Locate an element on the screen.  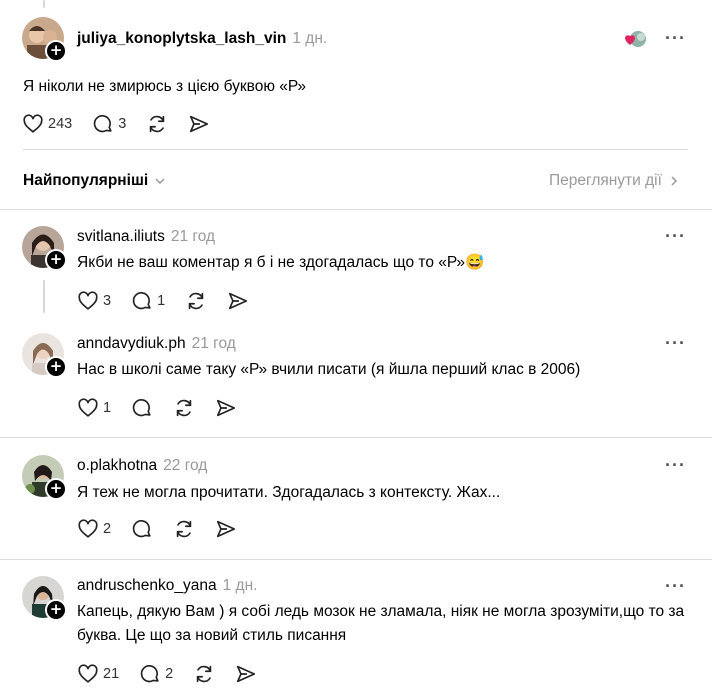
reply-count: 2 is located at coordinates (169, 674).